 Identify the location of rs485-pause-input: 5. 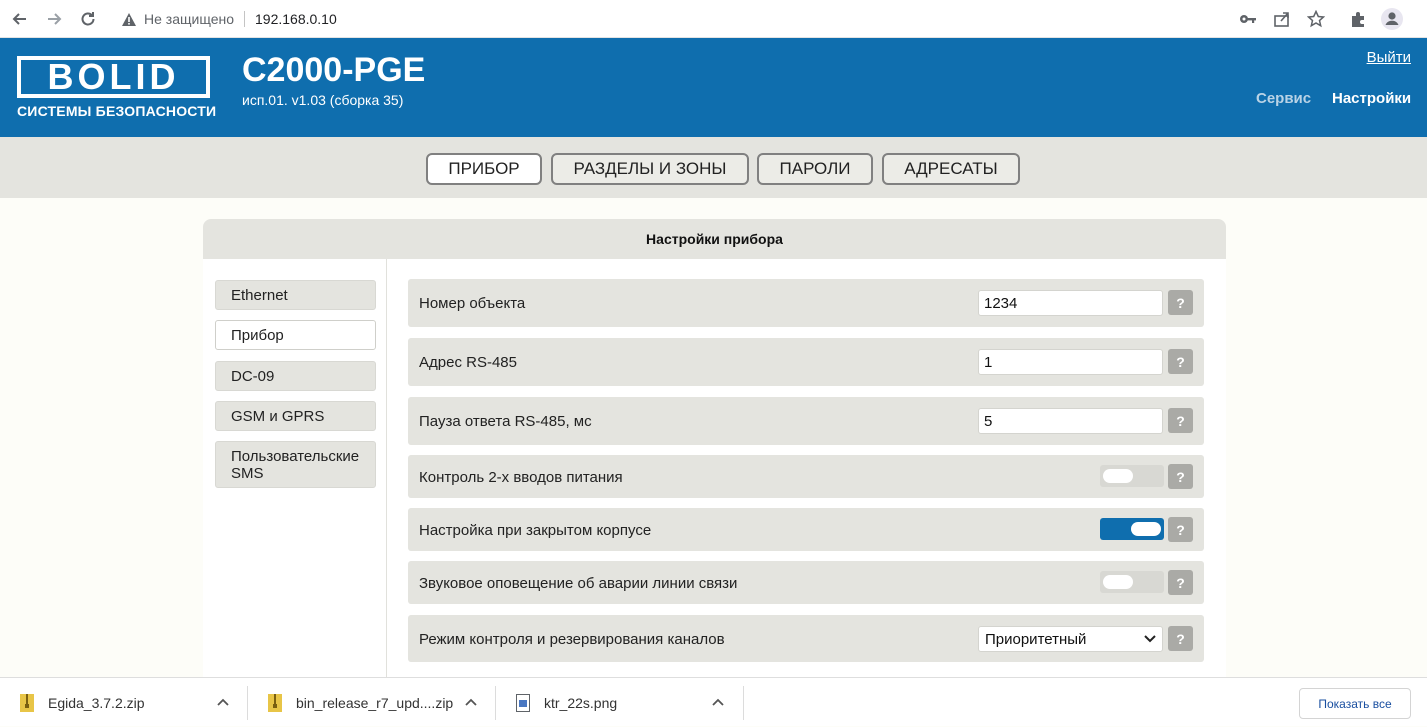
(1070, 421).